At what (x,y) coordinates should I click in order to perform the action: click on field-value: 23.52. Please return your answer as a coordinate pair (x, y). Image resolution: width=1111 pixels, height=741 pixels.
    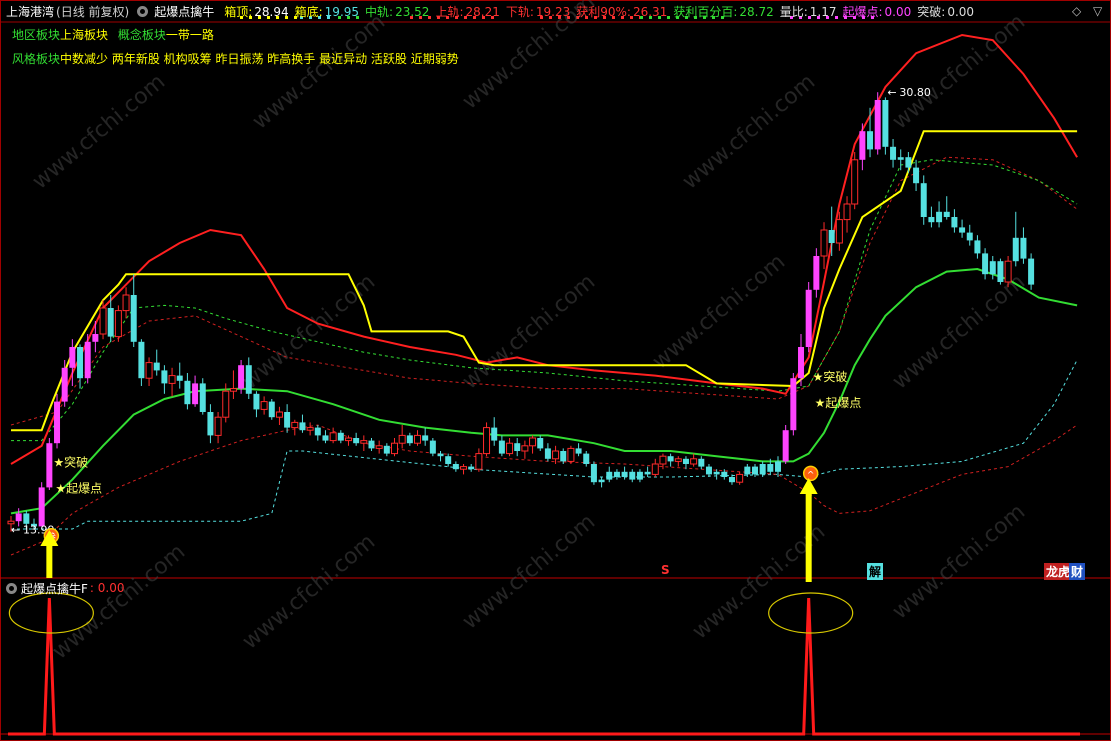
    Looking at the image, I should click on (412, 11).